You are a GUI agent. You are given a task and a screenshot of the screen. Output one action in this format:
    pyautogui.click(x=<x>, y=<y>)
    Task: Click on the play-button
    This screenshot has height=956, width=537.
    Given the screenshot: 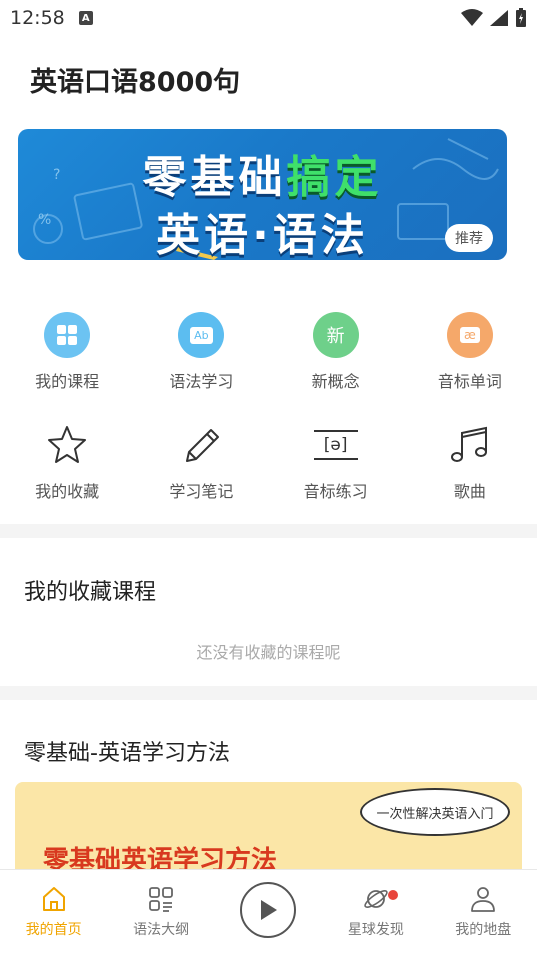 What is the action you would take?
    pyautogui.click(x=268, y=910)
    